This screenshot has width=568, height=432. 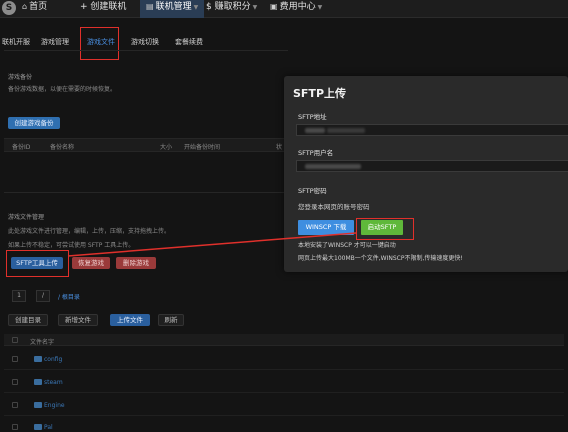 I want to click on file-name: config, so click(x=53, y=359).